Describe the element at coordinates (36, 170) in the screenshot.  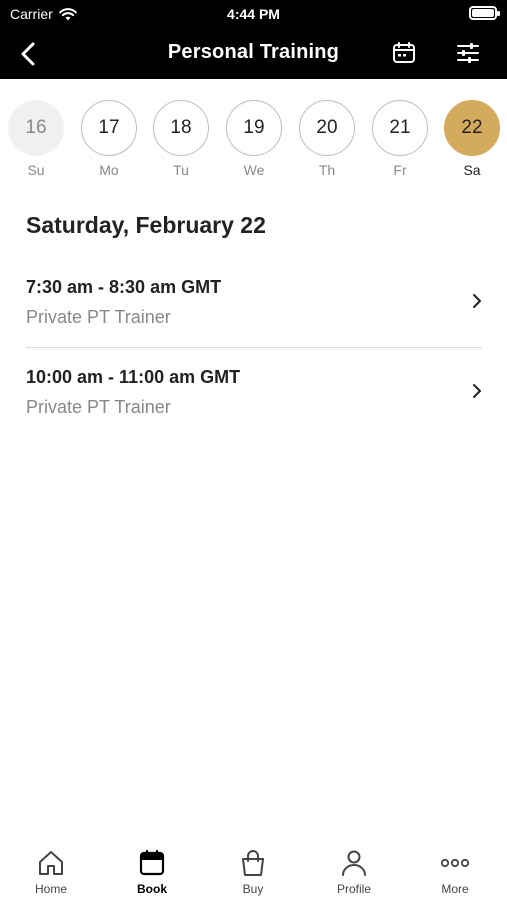
I see `day-weekday: Su` at that location.